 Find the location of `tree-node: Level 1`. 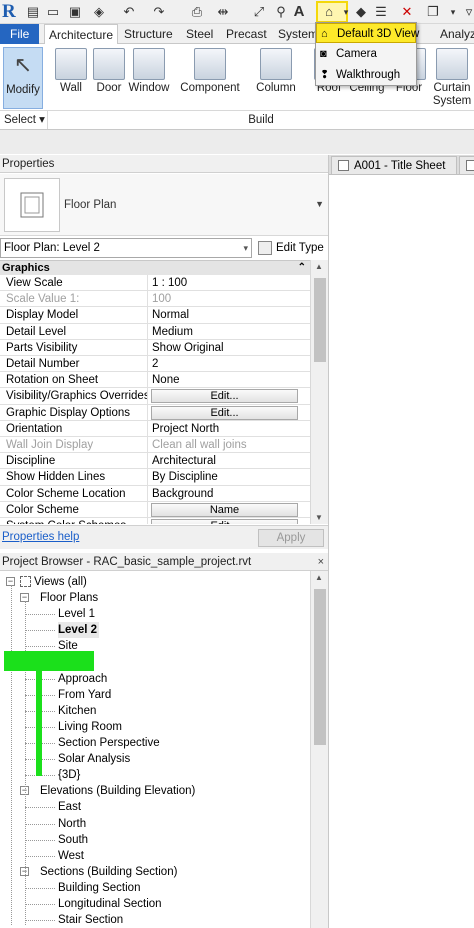

tree-node: Level 1 is located at coordinates (76, 614).